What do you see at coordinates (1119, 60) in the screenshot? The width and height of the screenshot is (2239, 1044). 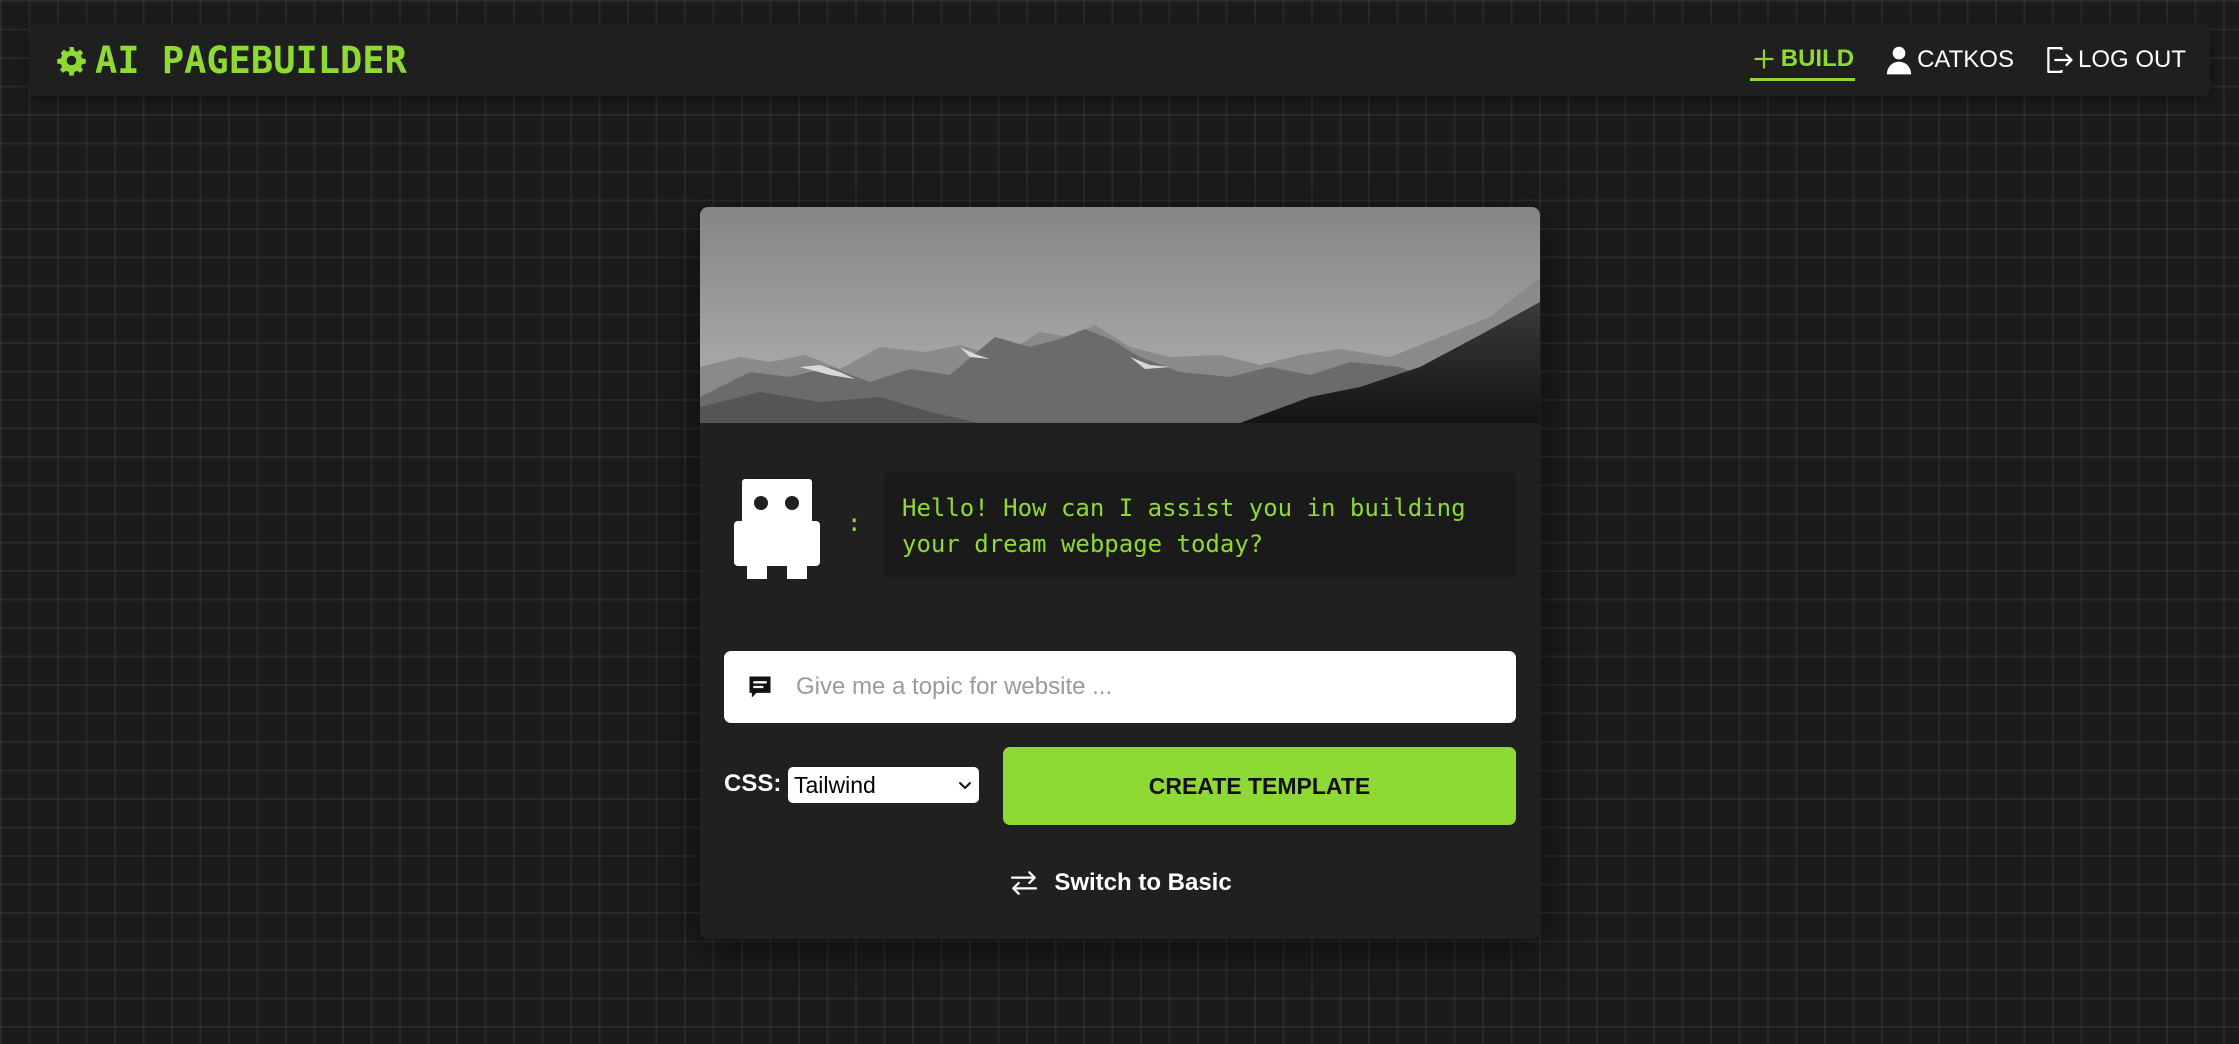 I see `top-navbar: AI PAGEBUILDER BUILD CATKOS LOG OUT` at bounding box center [1119, 60].